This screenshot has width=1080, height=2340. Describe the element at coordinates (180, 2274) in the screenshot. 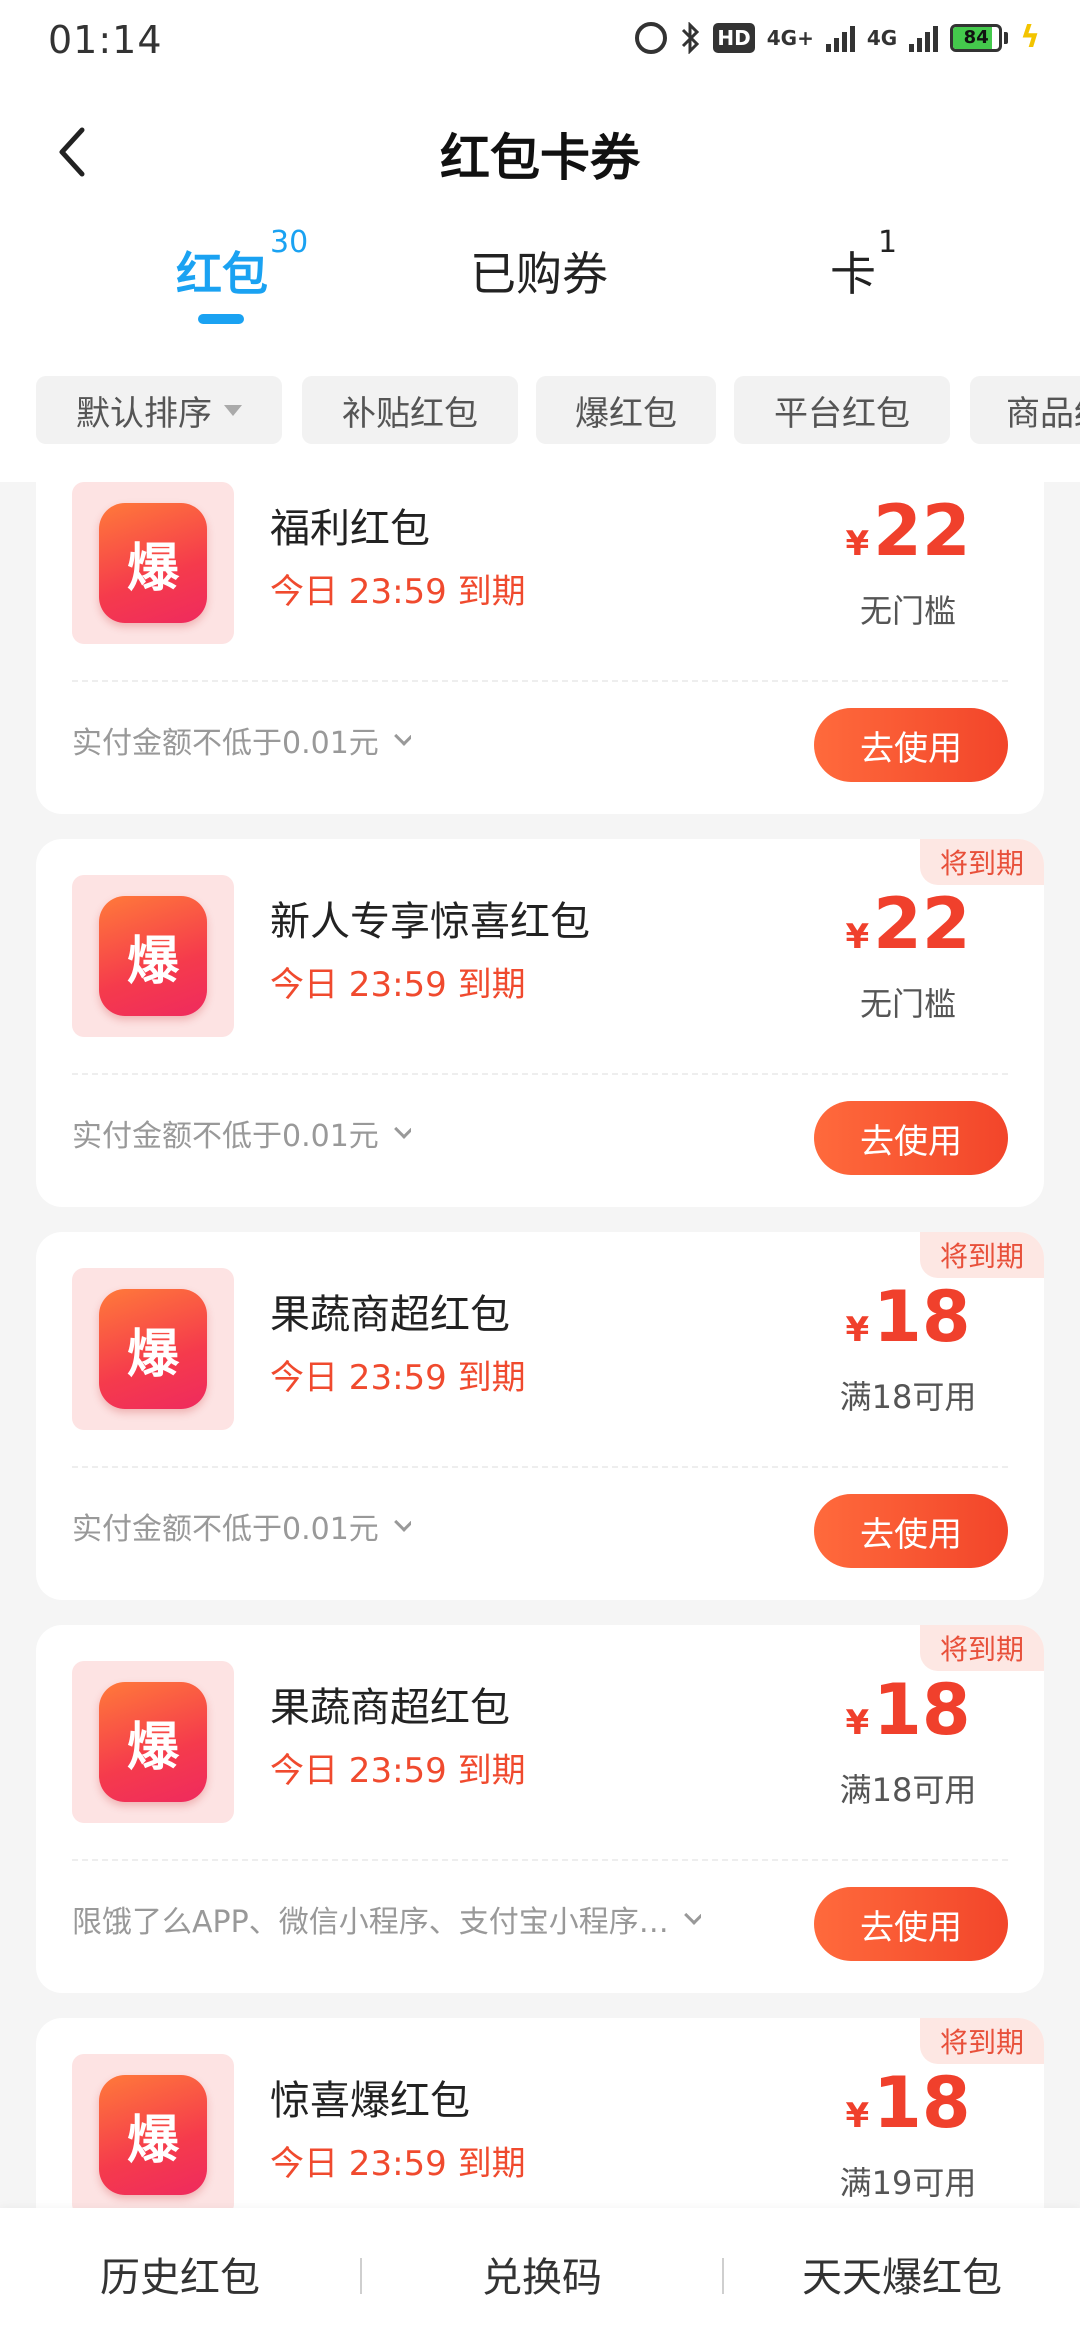

I see `history-red-packets-button: 历史红包` at that location.